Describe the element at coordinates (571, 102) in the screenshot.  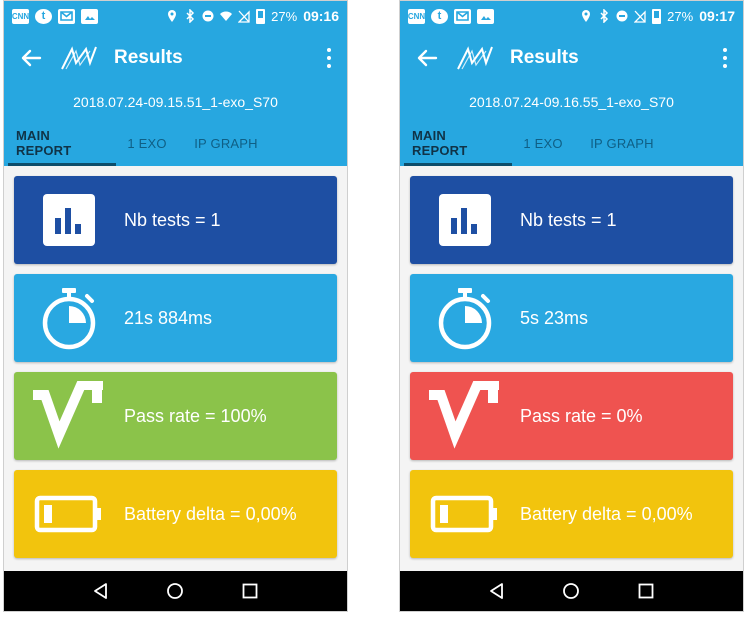
I see `report-filename: 2018.07.24-09.16.55_1-exo_S70` at that location.